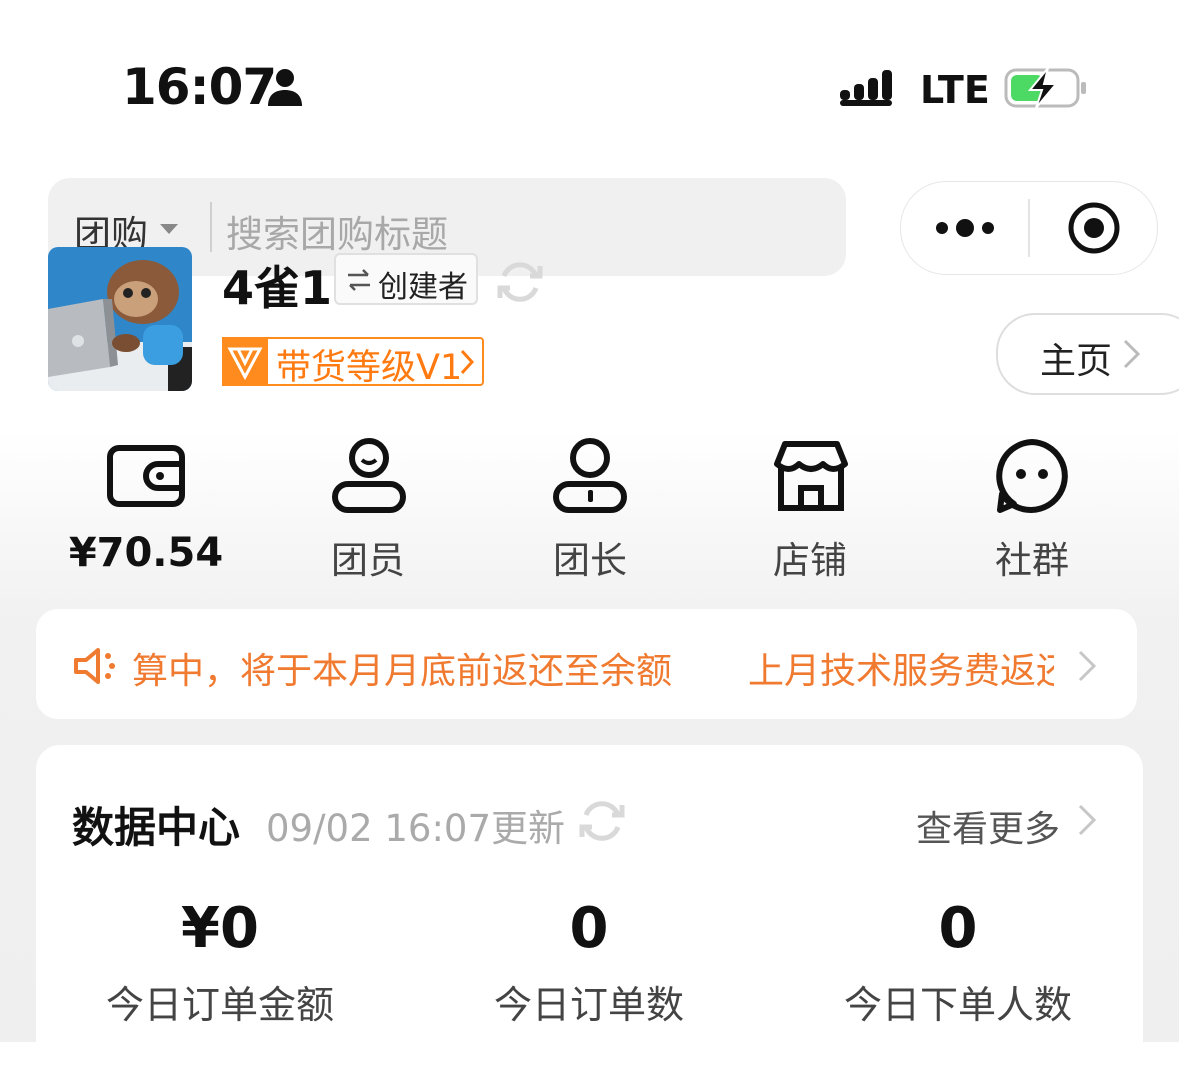 The width and height of the screenshot is (1179, 1065). Describe the element at coordinates (369, 476) in the screenshot. I see `member-icon` at that location.